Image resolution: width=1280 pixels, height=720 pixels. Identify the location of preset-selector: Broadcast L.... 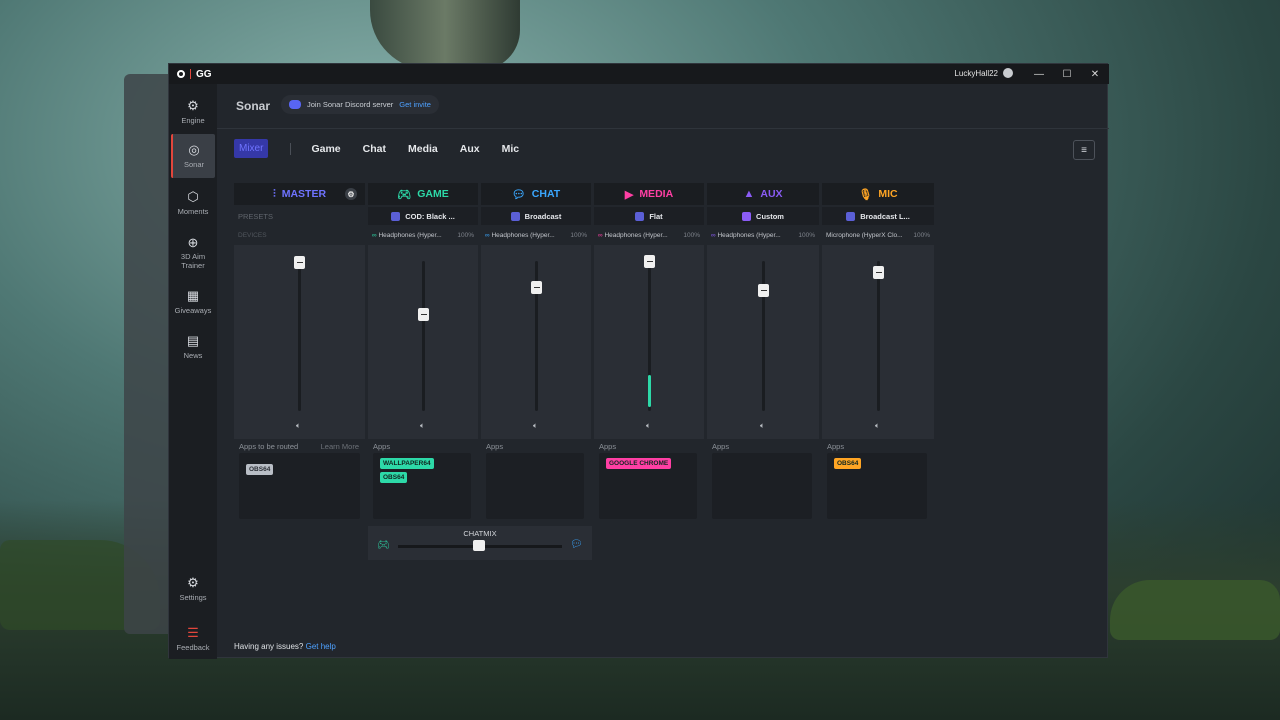
(878, 216).